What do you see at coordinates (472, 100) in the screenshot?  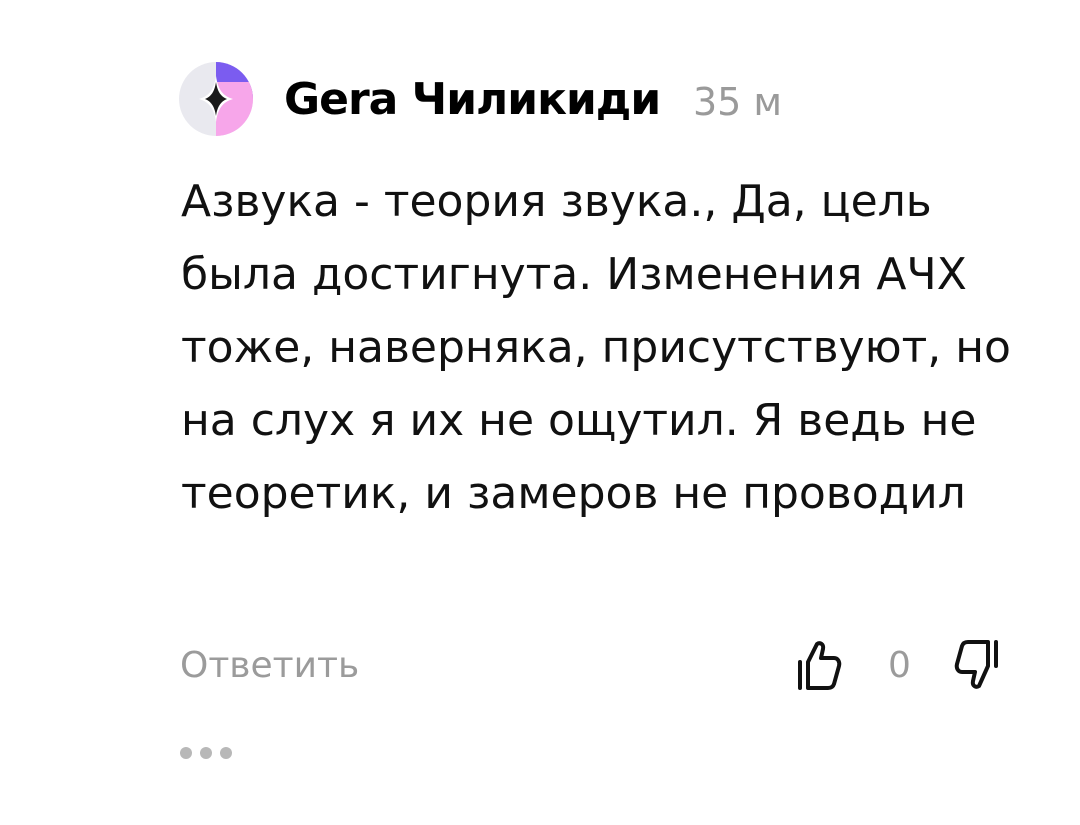 I see `author-name: Gera Чиликиди` at bounding box center [472, 100].